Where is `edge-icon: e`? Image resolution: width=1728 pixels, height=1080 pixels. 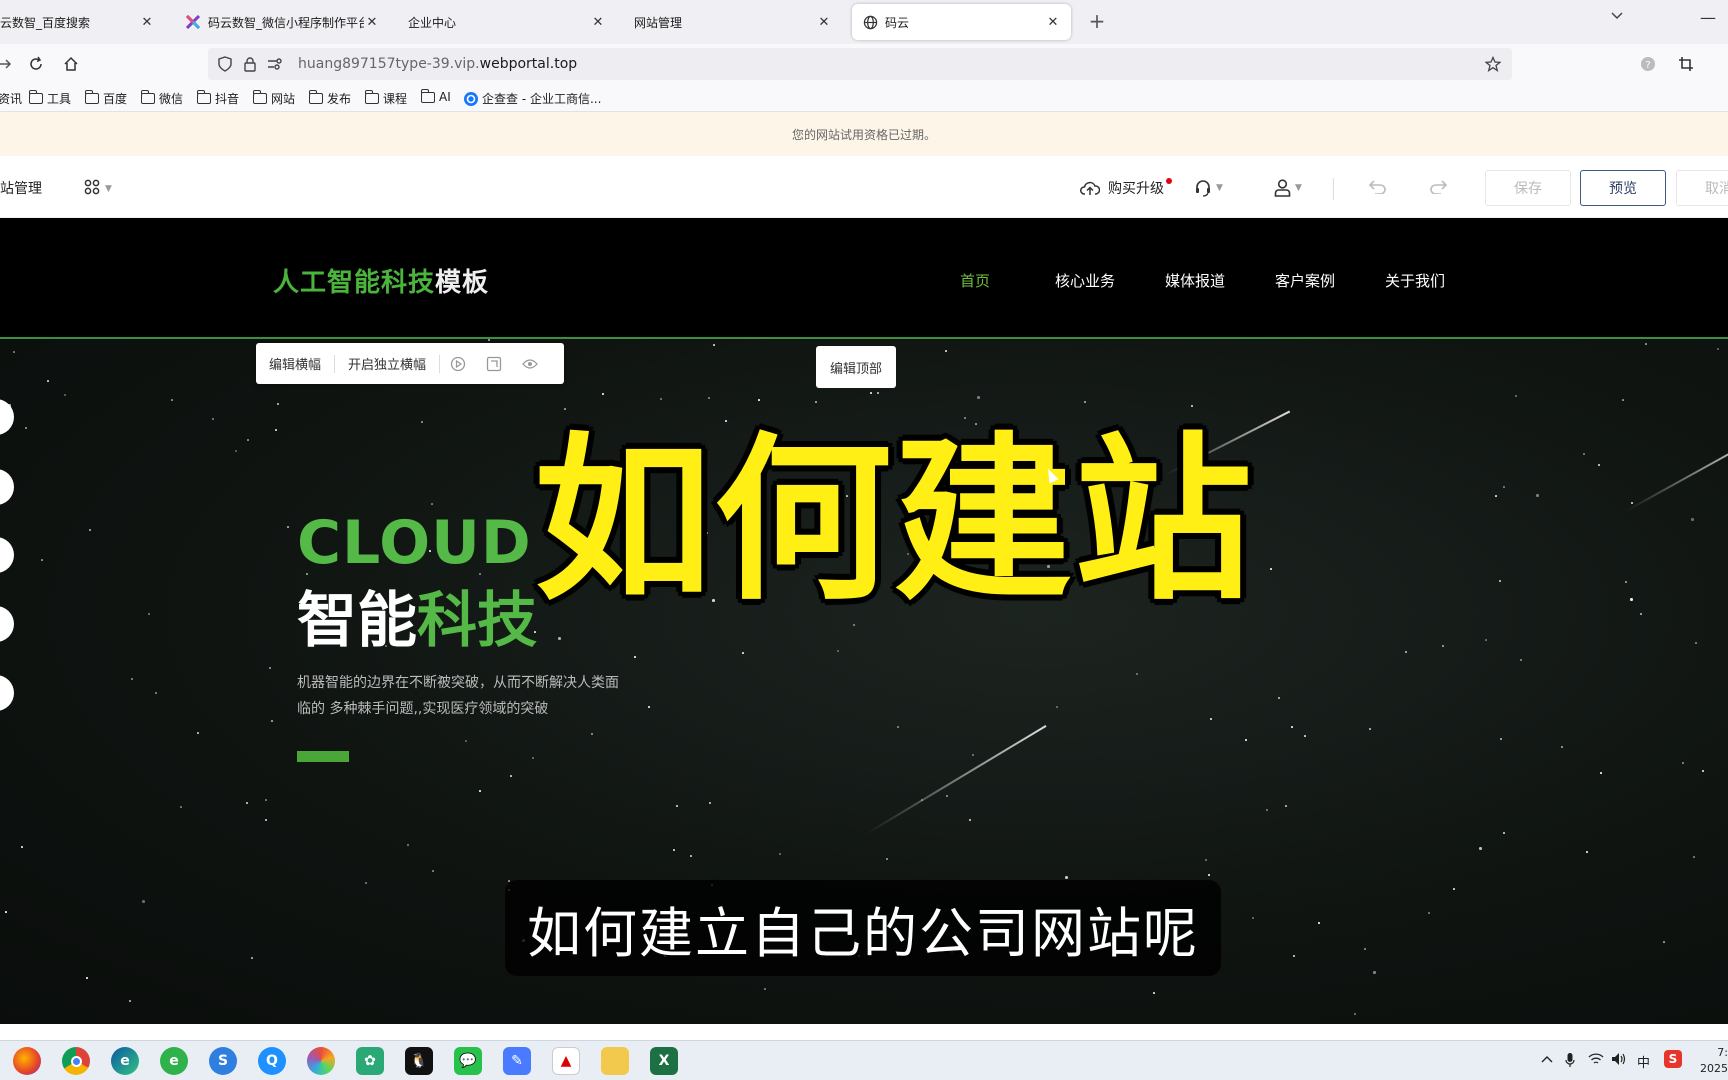 edge-icon: e is located at coordinates (125, 1061).